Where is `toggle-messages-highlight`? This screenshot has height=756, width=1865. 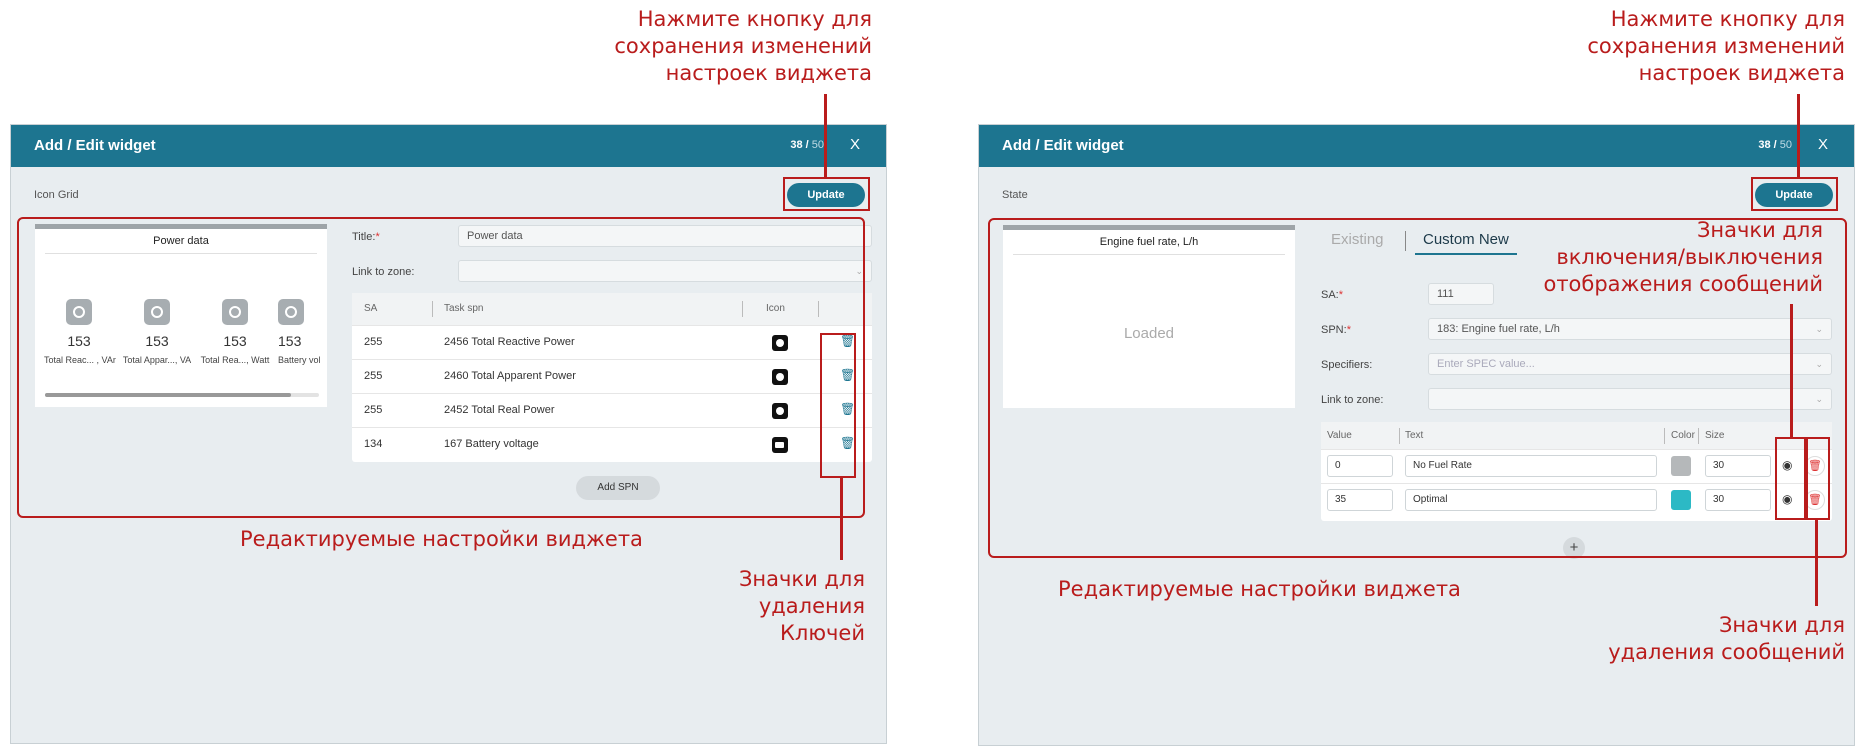
toggle-messages-highlight is located at coordinates (1790, 478).